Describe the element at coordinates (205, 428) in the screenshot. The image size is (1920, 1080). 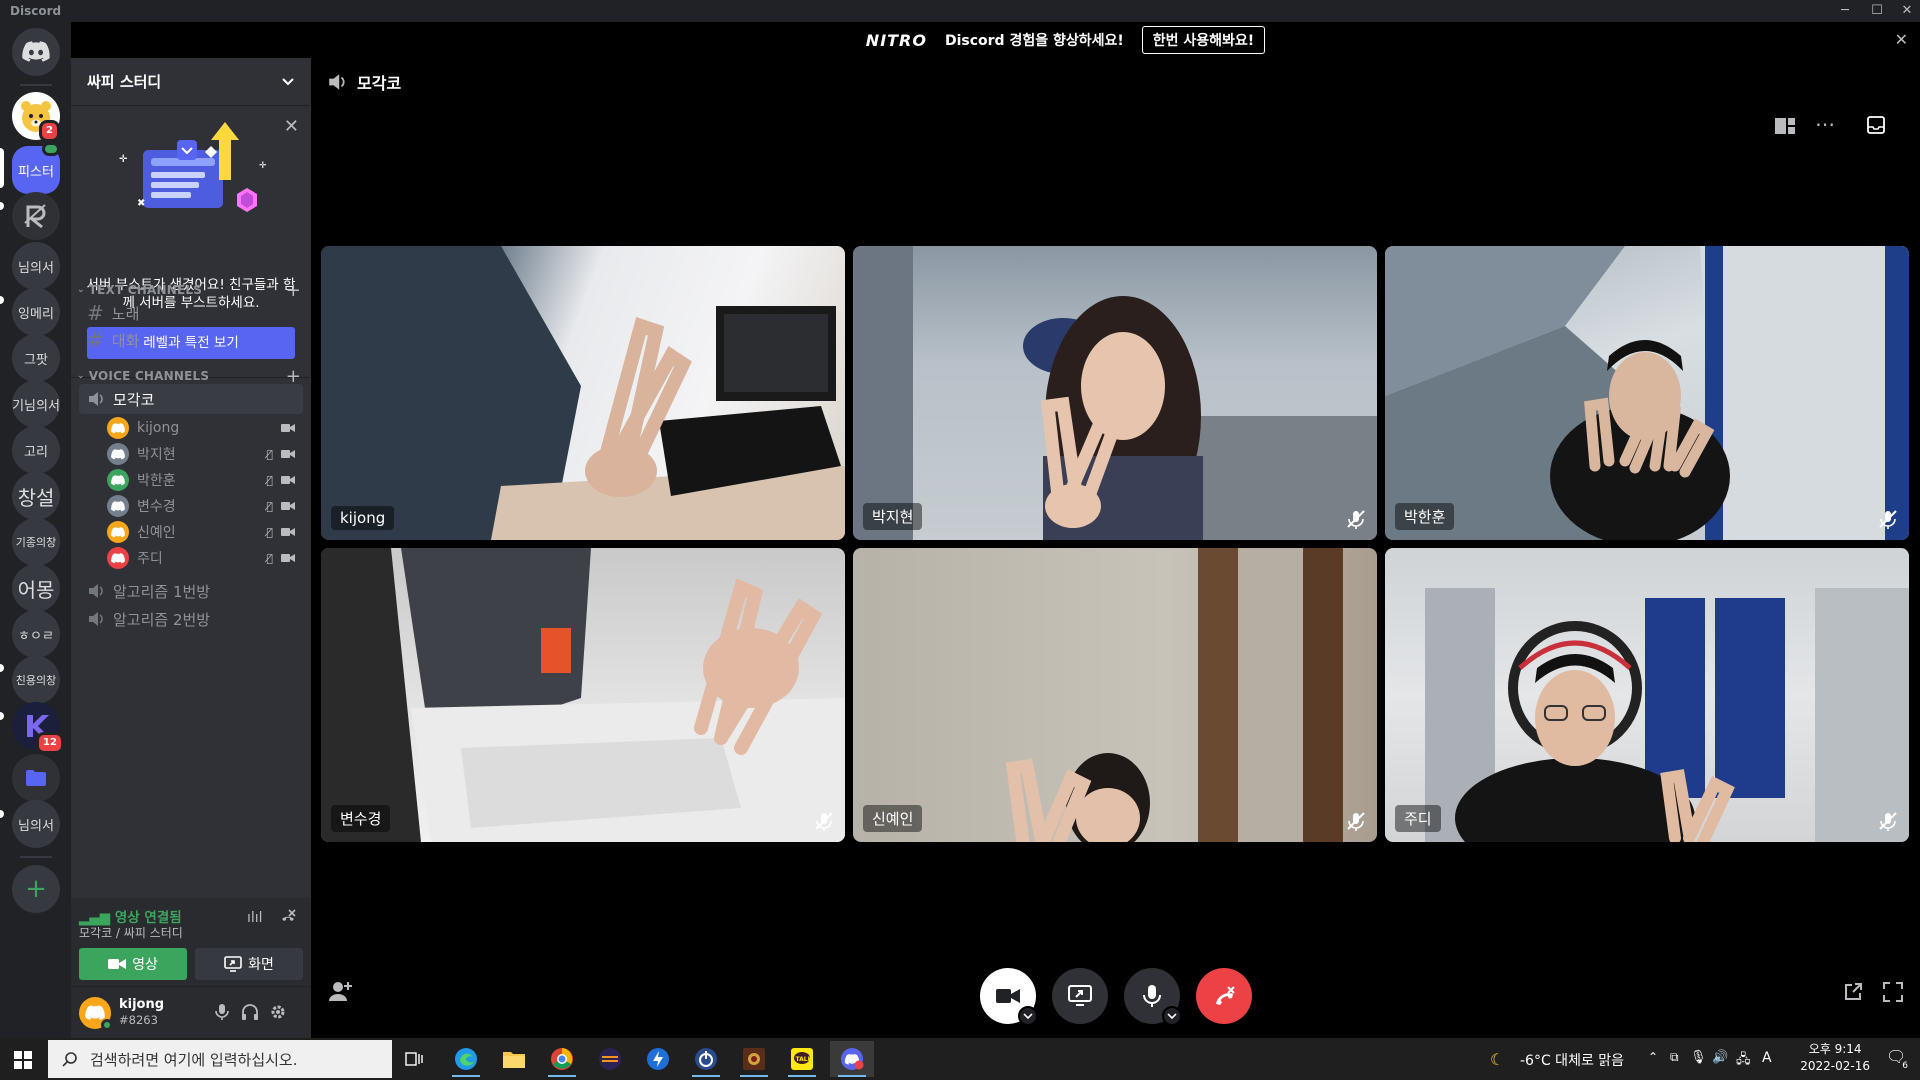
I see `voice-user-item: kijong` at that location.